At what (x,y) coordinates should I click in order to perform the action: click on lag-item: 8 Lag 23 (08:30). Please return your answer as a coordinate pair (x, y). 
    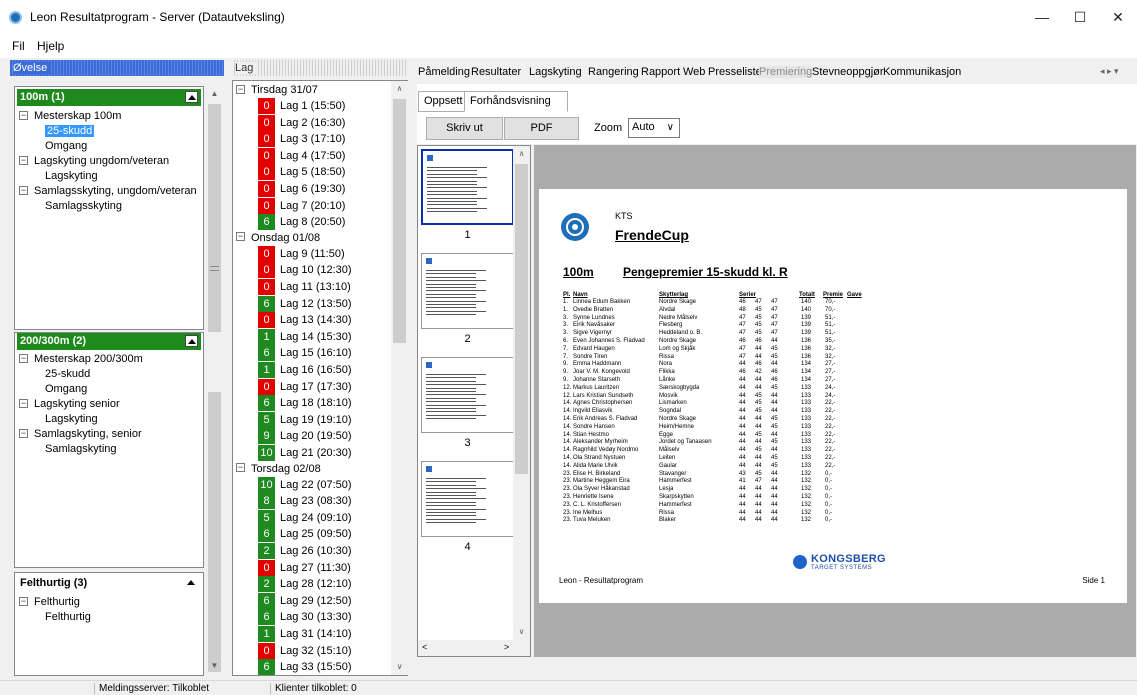
    Looking at the image, I should click on (305, 501).